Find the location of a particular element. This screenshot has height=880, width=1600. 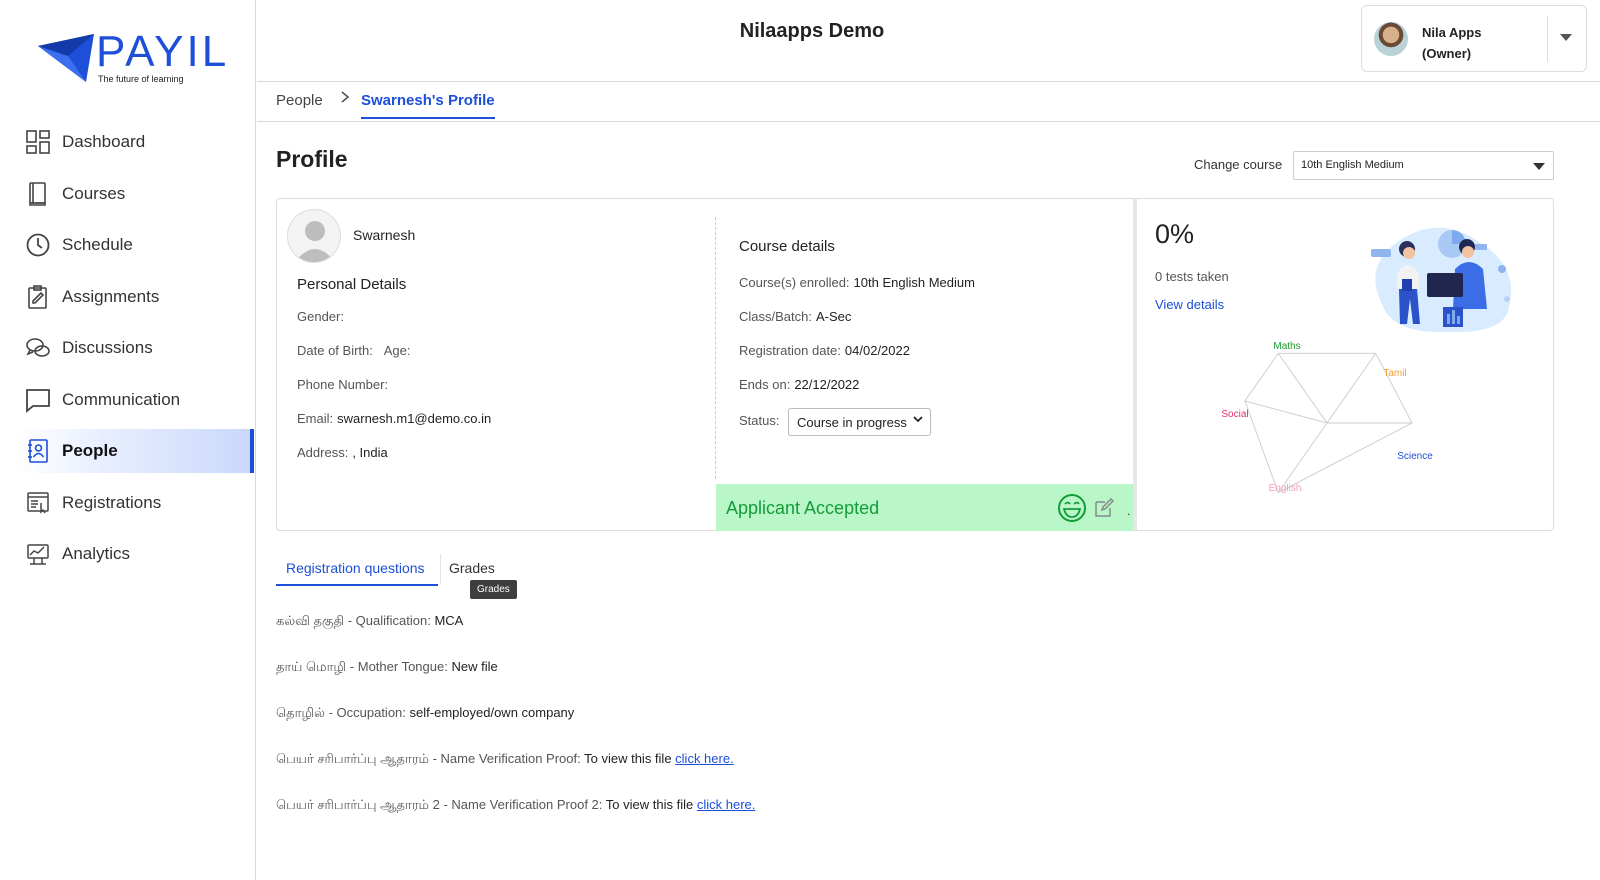

user-name-block: Nila Apps (Owner) is located at coordinates (1451, 43).